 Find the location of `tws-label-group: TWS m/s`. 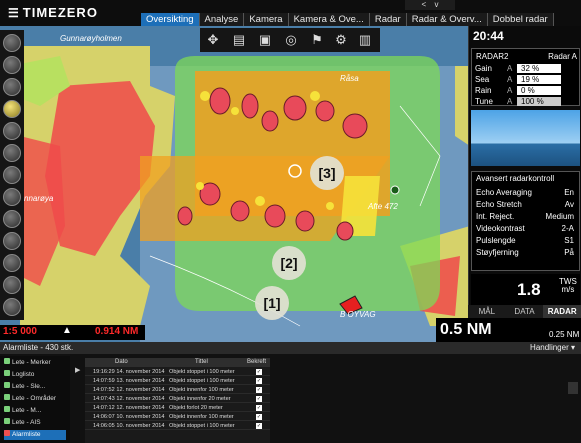

tws-label-group: TWS m/s is located at coordinates (568, 286).